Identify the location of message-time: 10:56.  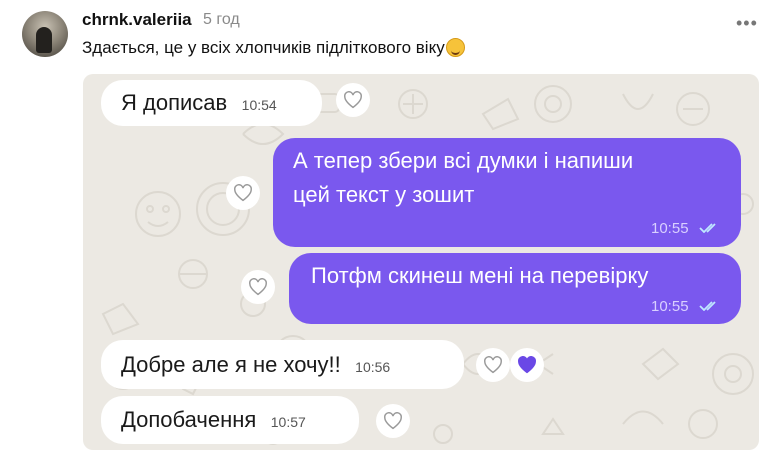
(373, 367).